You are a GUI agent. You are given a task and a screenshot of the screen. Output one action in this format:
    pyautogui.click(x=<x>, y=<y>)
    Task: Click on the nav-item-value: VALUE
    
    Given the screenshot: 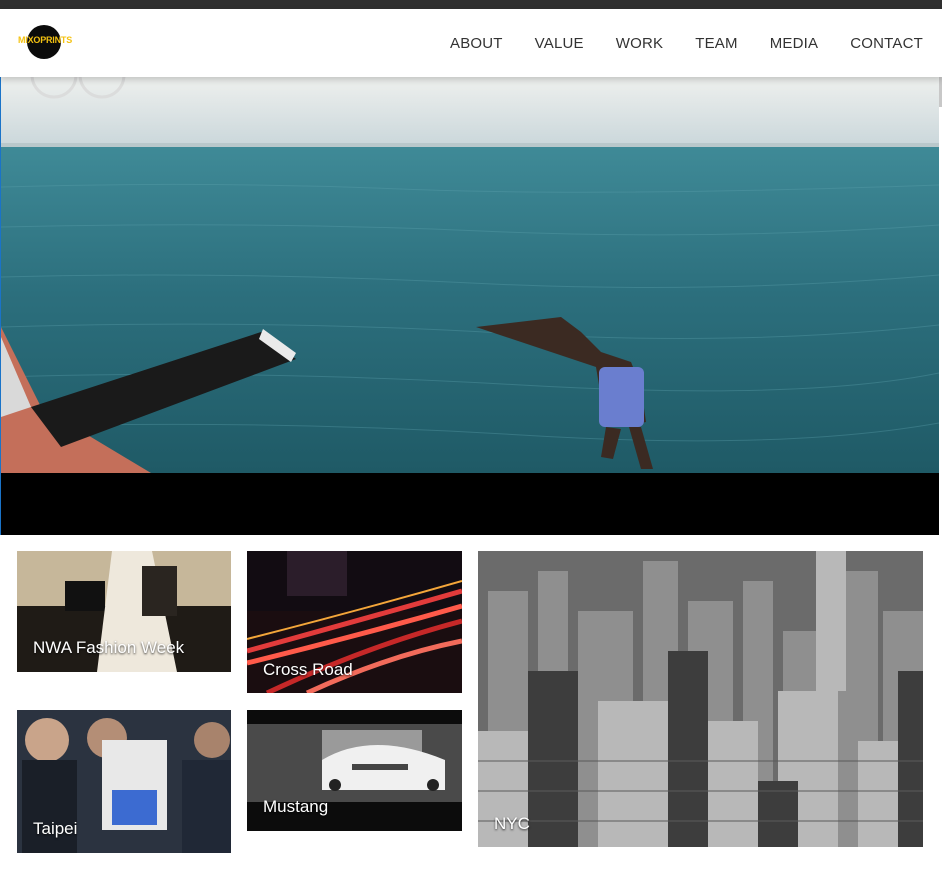 What is the action you would take?
    pyautogui.click(x=559, y=43)
    